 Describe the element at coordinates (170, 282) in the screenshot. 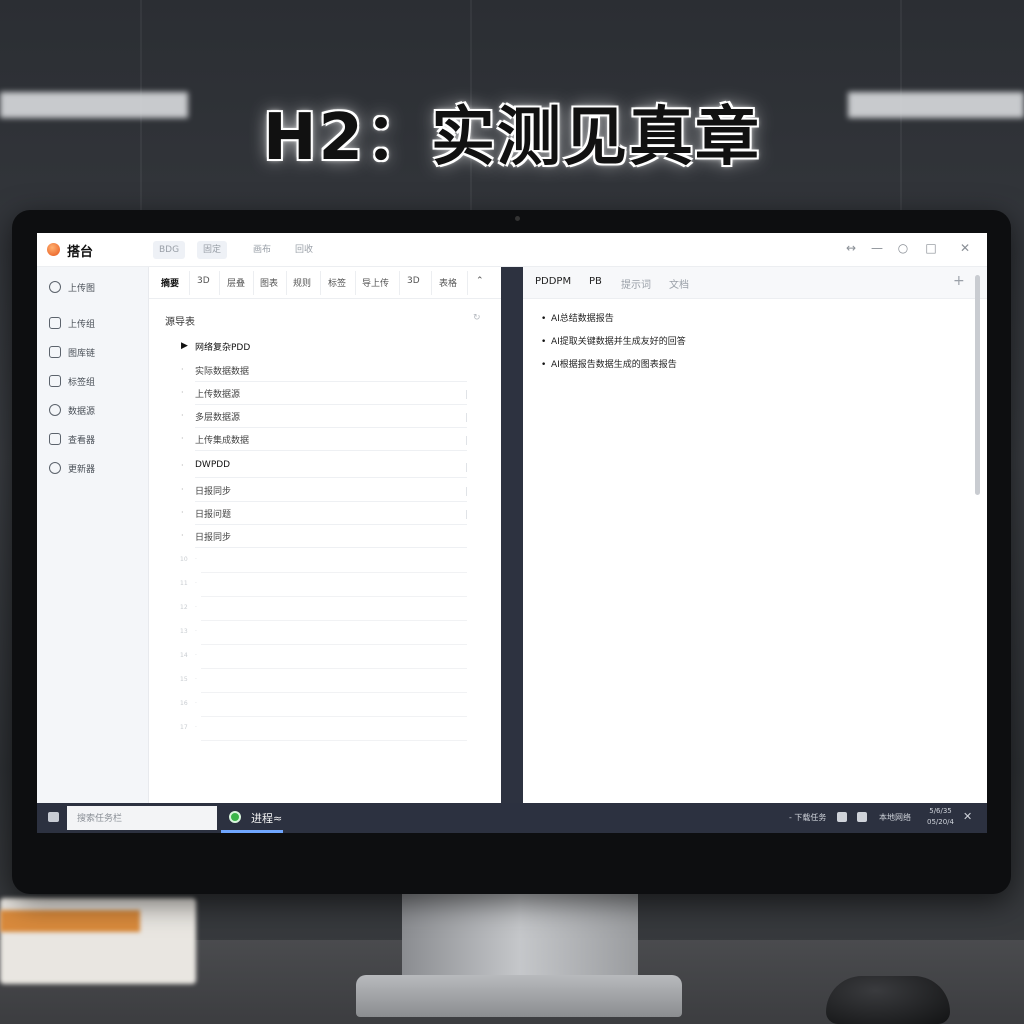

I see `tab-summary: 摘要` at that location.